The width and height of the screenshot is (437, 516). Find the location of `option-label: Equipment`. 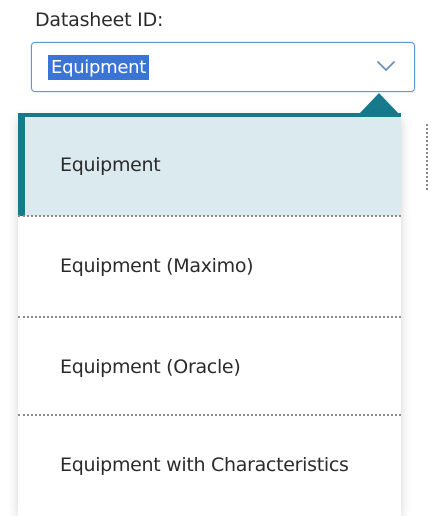

option-label: Equipment is located at coordinates (110, 165).